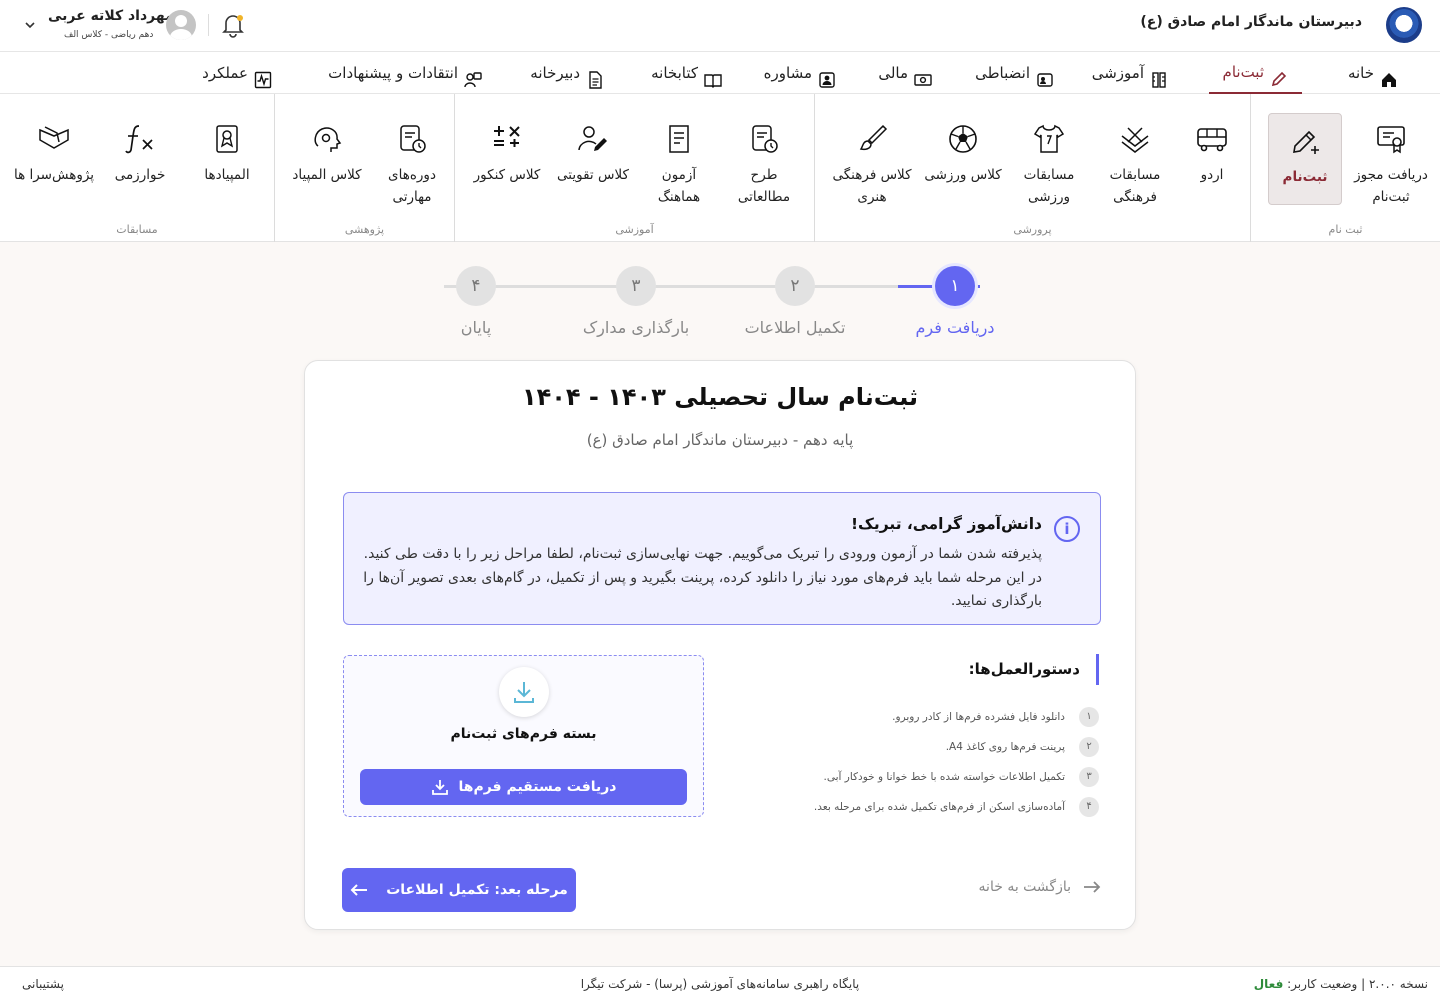 The width and height of the screenshot is (1440, 1004). Describe the element at coordinates (1389, 75) in the screenshot. I see `home-icon` at that location.